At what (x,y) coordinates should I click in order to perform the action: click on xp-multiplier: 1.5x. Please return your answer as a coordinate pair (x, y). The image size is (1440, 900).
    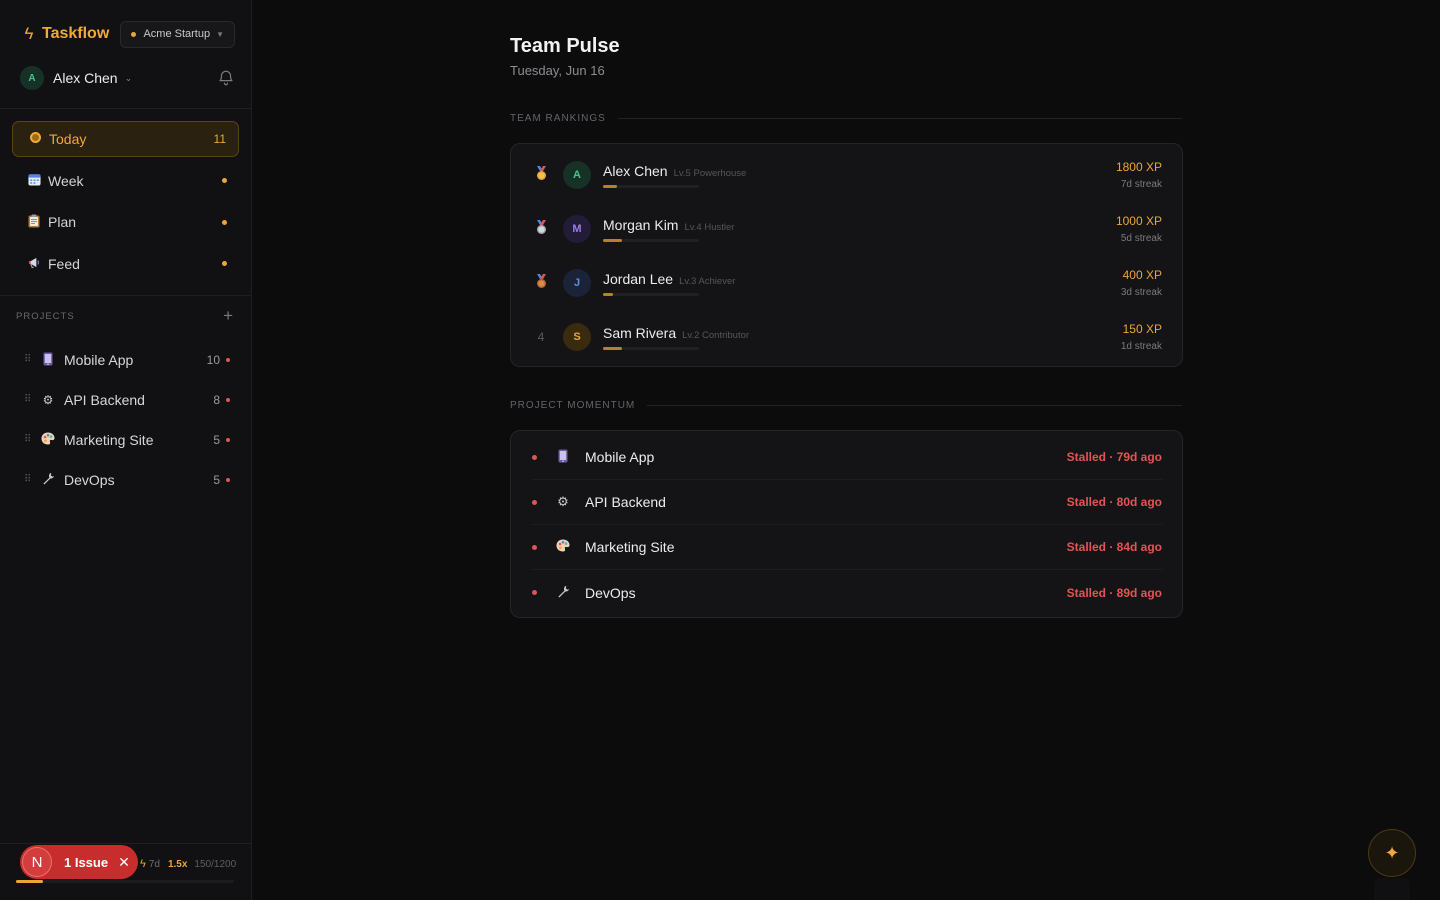
    Looking at the image, I should click on (177, 864).